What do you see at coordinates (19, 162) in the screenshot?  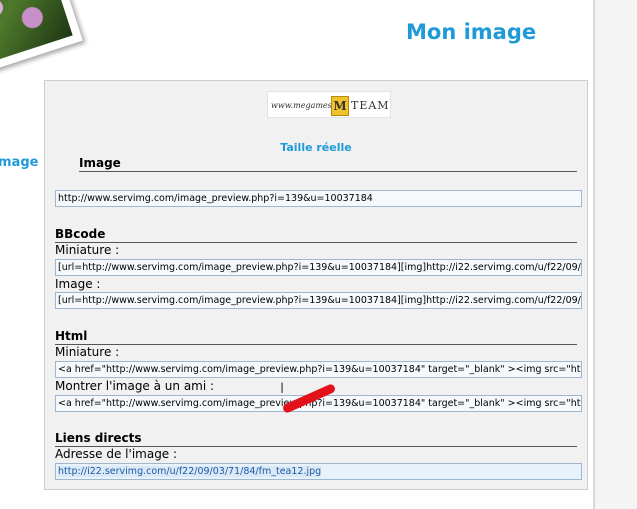 I see `sidebar-link: mage` at bounding box center [19, 162].